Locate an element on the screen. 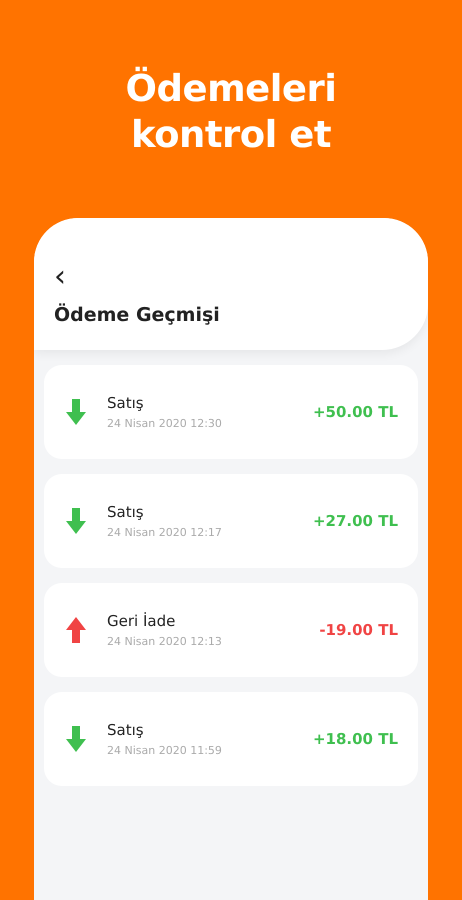  transaction-label: Geri İade is located at coordinates (141, 621).